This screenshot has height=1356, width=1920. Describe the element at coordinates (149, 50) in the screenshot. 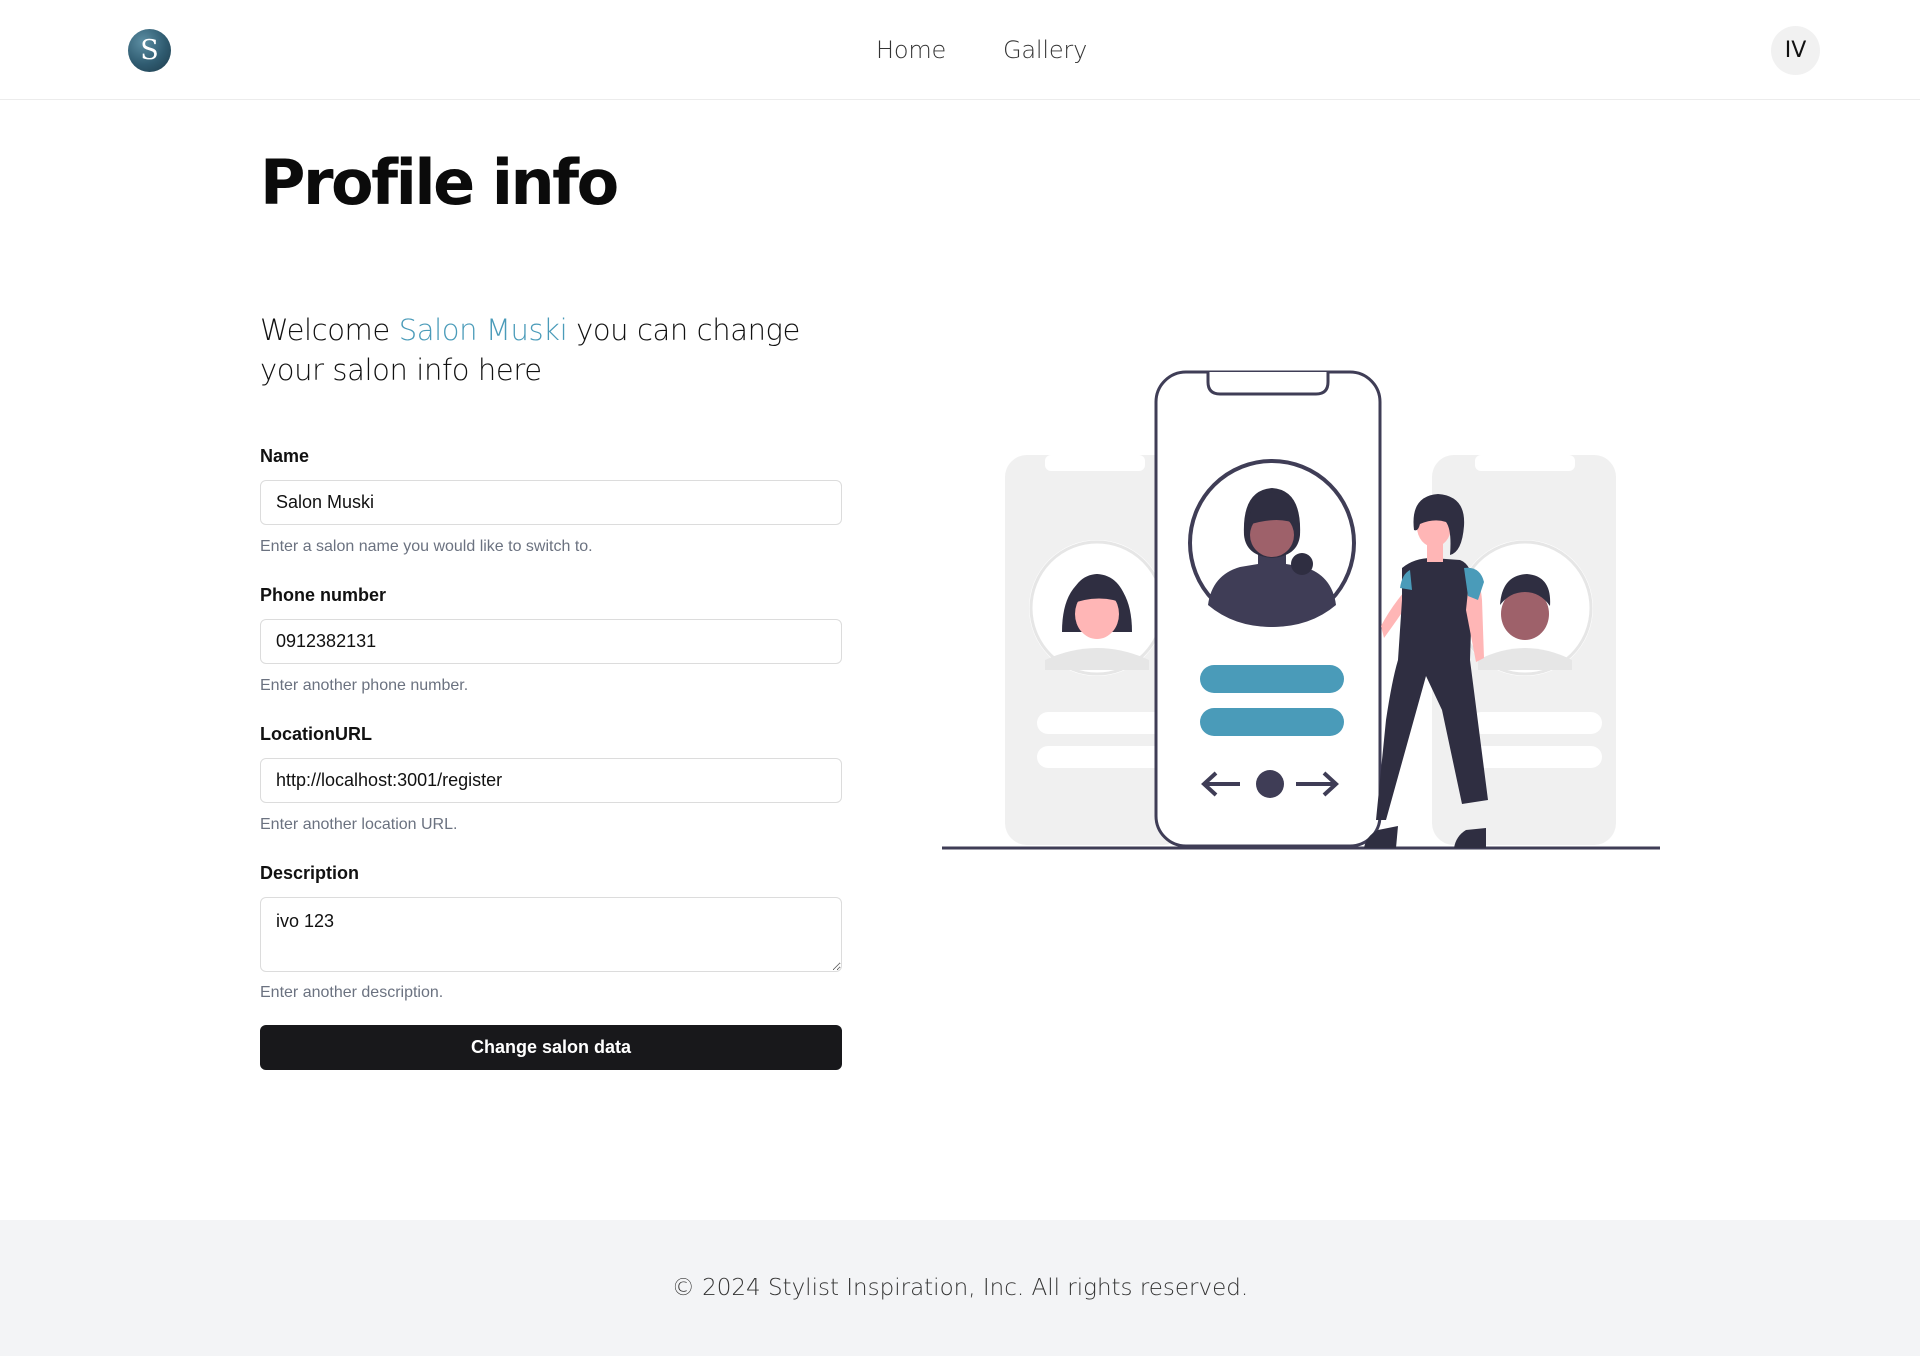

I see `salon-logo-icon: S` at that location.